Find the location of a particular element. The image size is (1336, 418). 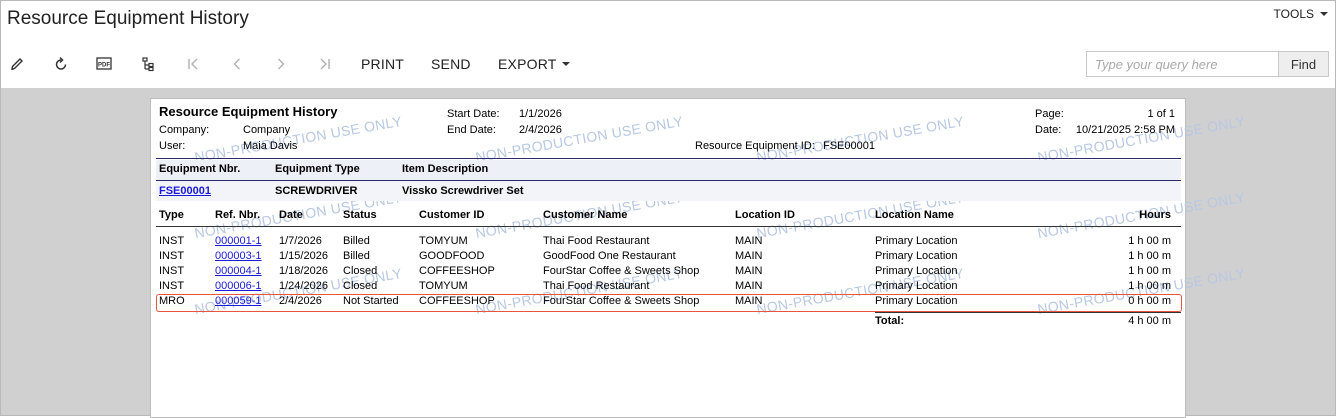

send-button: SEND is located at coordinates (451, 64).